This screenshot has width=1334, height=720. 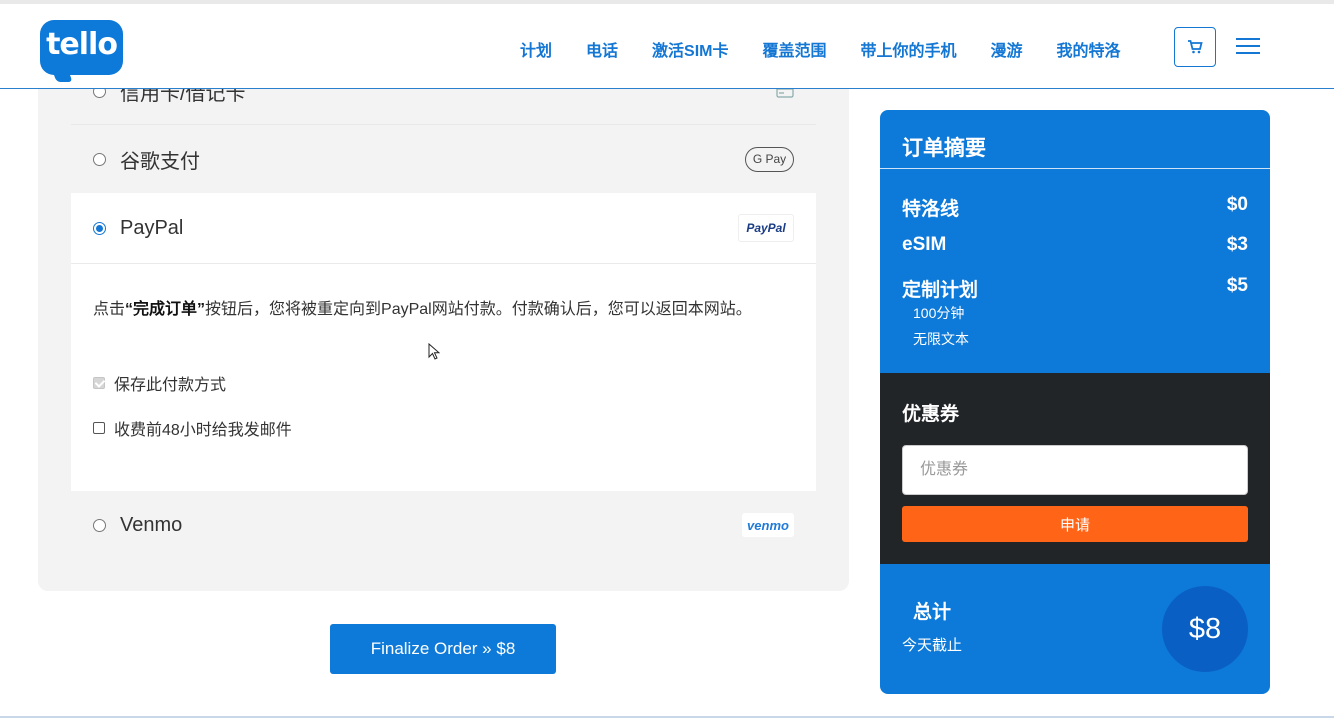 What do you see at coordinates (1089, 49) in the screenshot?
I see `nav-item-my-tello: 我的特洛` at bounding box center [1089, 49].